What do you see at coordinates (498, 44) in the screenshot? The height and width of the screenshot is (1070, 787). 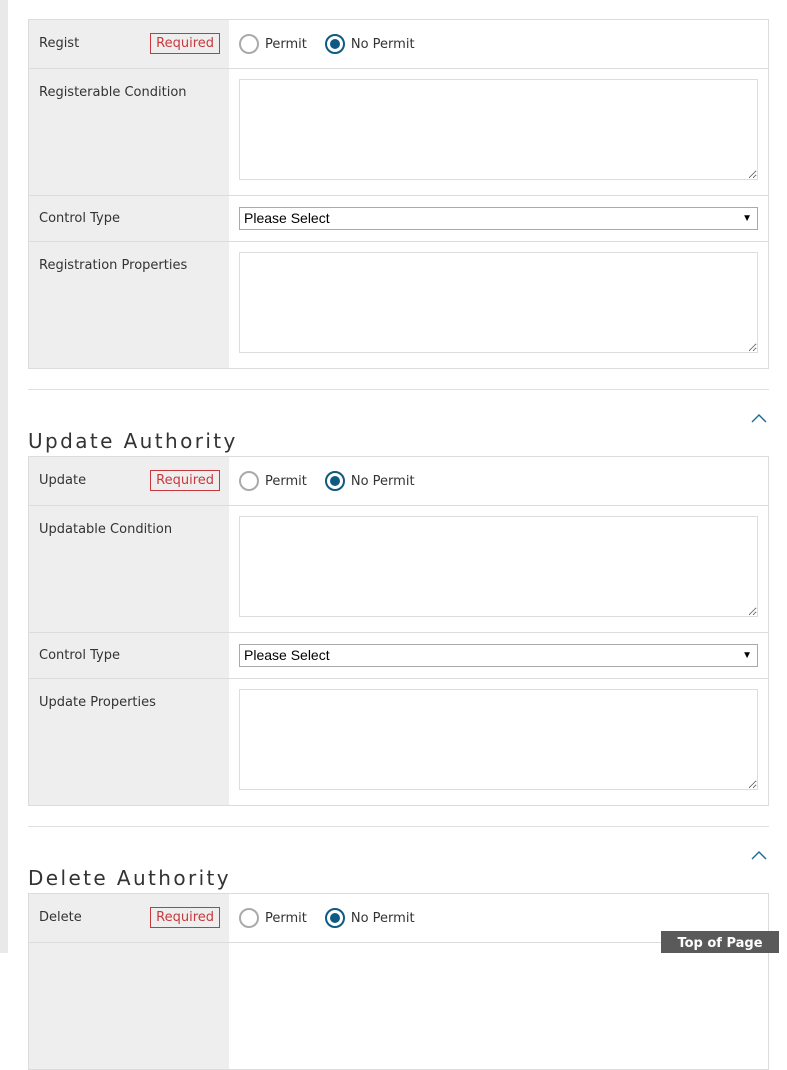 I see `regist-radio-group: Permit No Permit` at bounding box center [498, 44].